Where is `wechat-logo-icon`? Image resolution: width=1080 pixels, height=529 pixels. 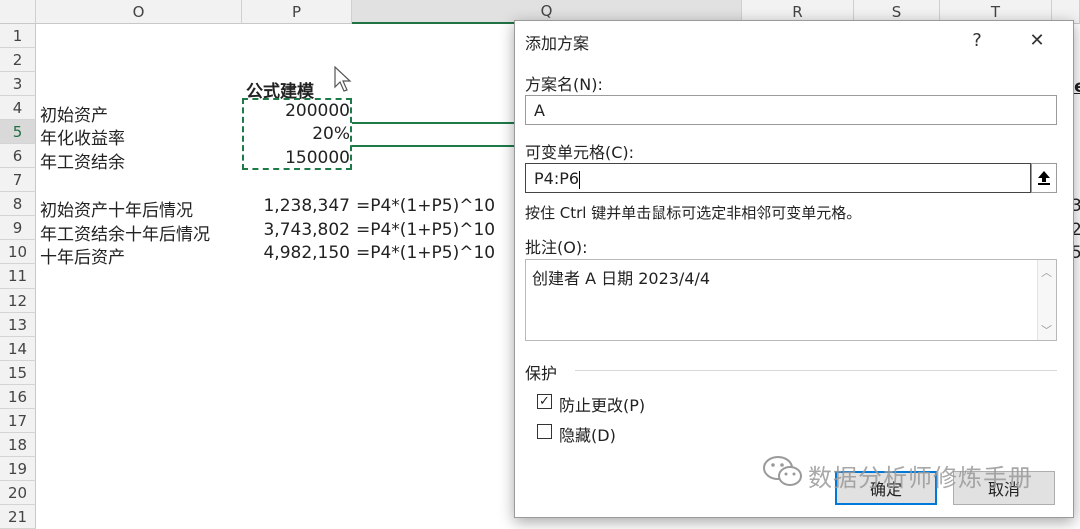 wechat-logo-icon is located at coordinates (782, 471).